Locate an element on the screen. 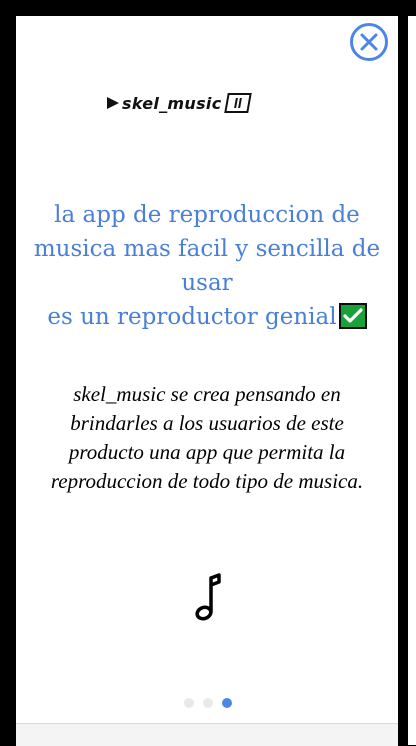  headline-line-4: es un reproductor genial is located at coordinates (192, 317).